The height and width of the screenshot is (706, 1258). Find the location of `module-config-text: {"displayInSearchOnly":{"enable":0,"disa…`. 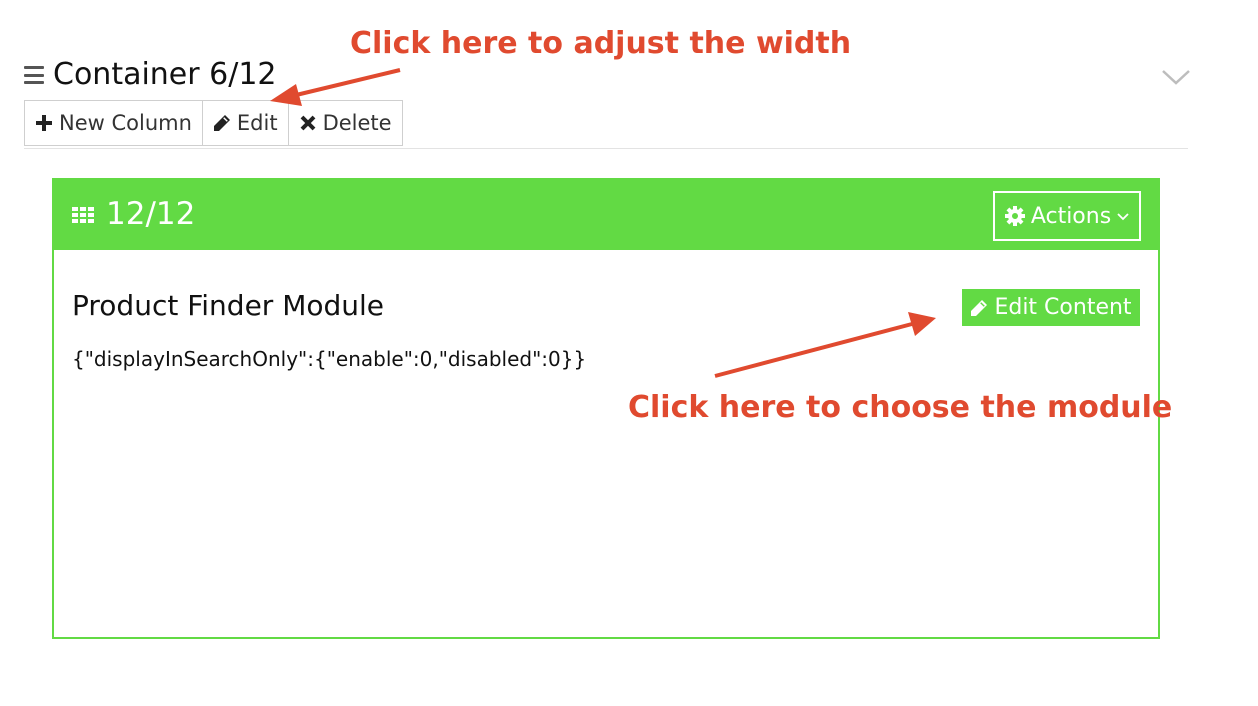

module-config-text: {"displayInSearchOnly":{"enable":0,"disa… is located at coordinates (329, 359).